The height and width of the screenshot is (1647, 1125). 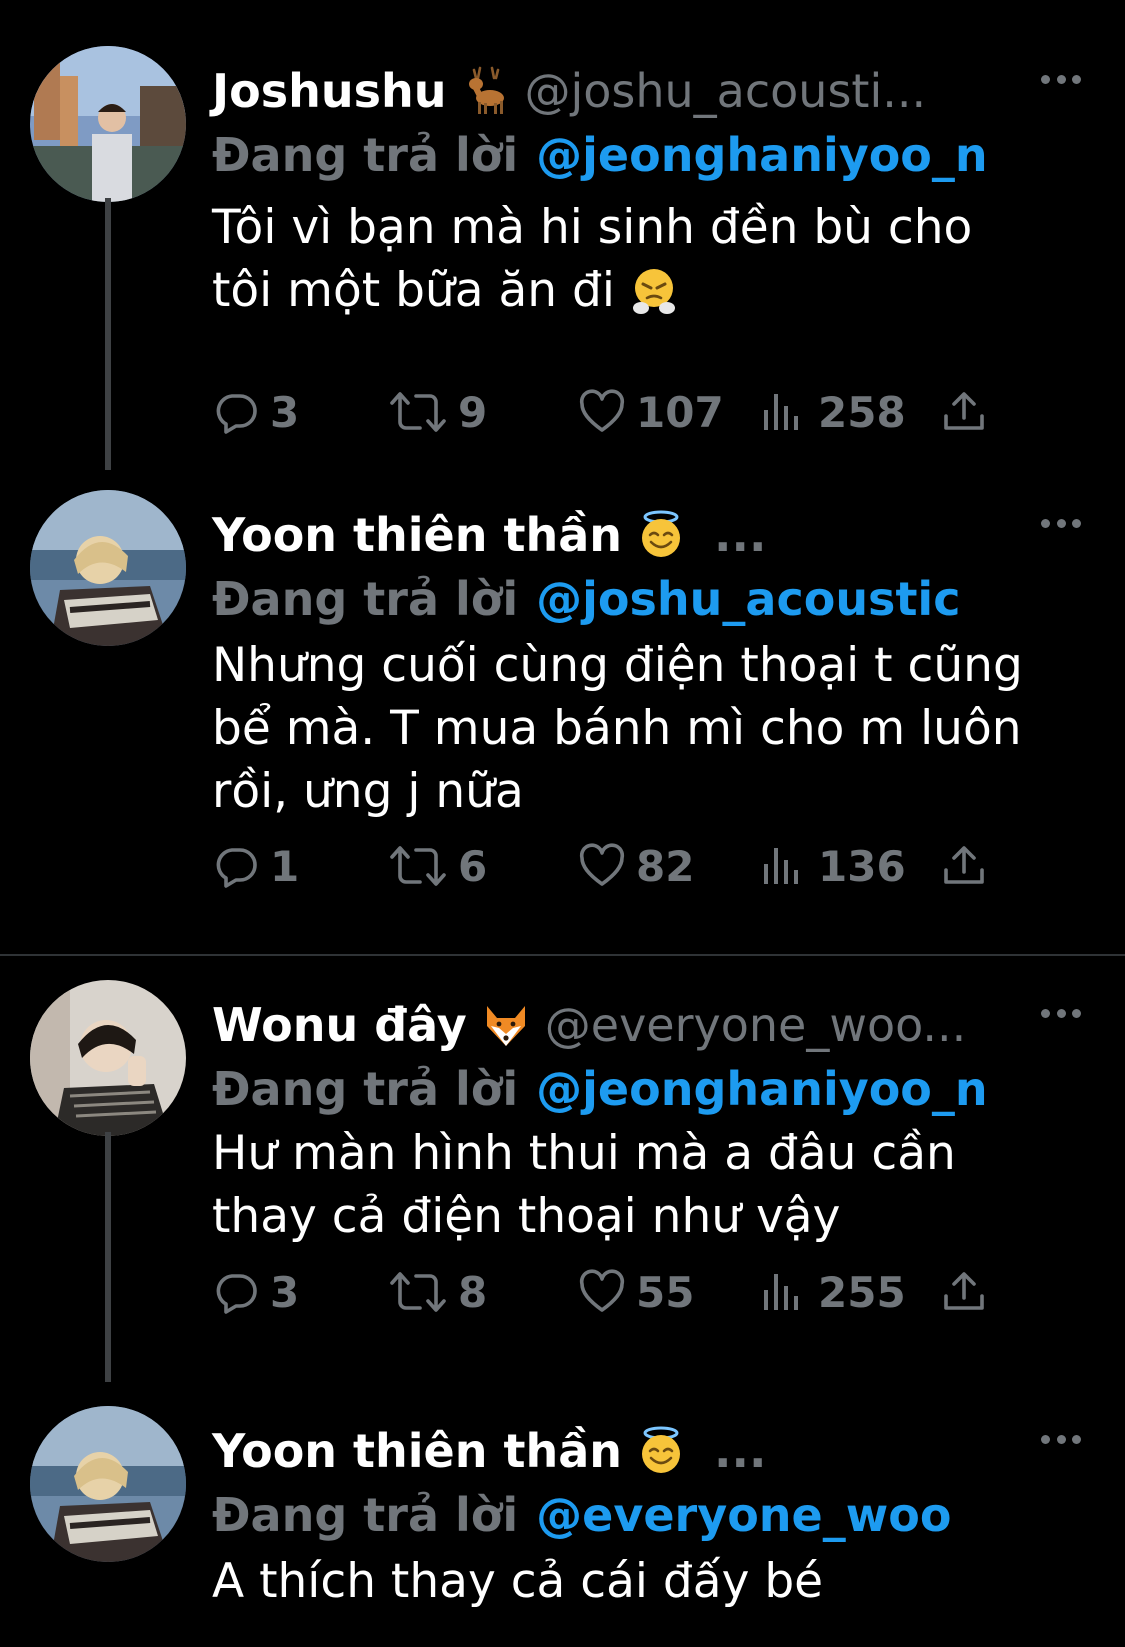 I want to click on like-count: 55, so click(x=665, y=1292).